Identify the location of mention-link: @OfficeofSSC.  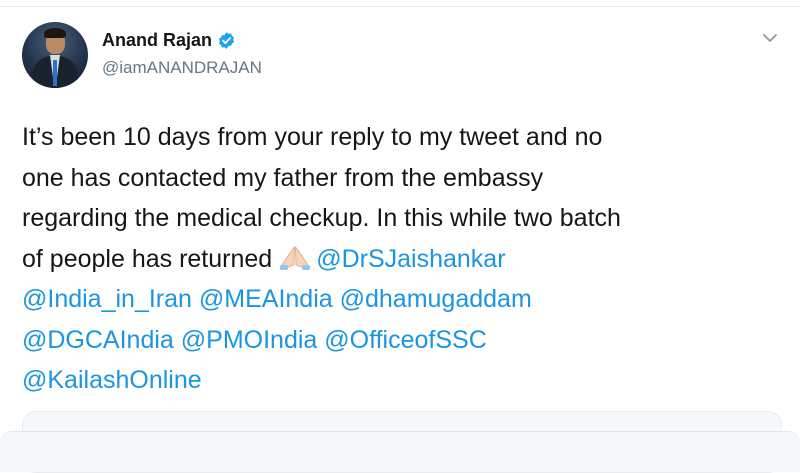
(405, 340).